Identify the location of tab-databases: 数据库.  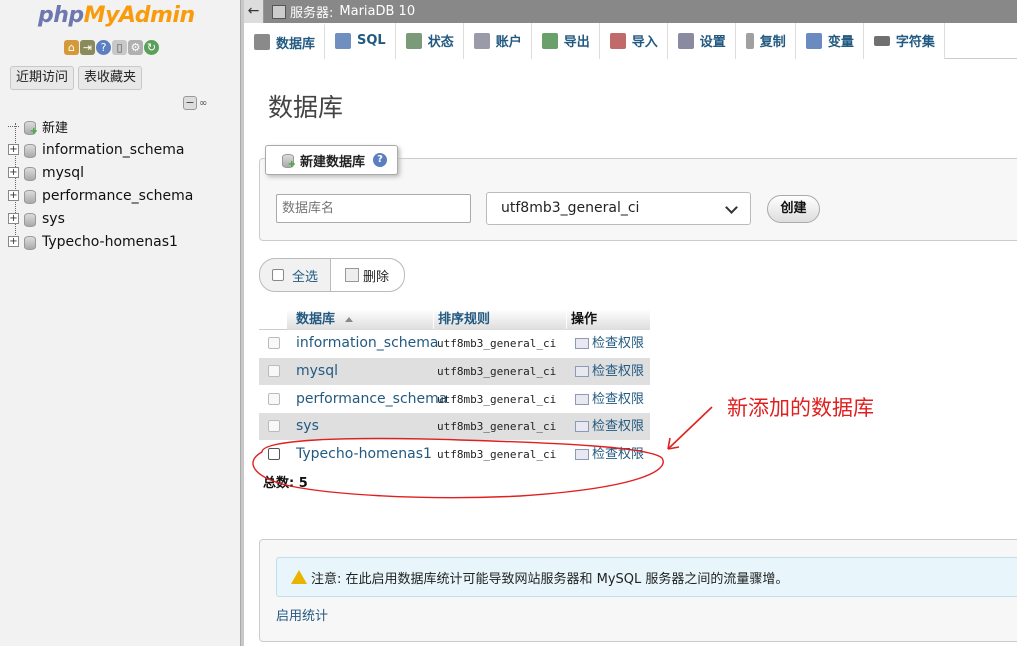
(285, 40).